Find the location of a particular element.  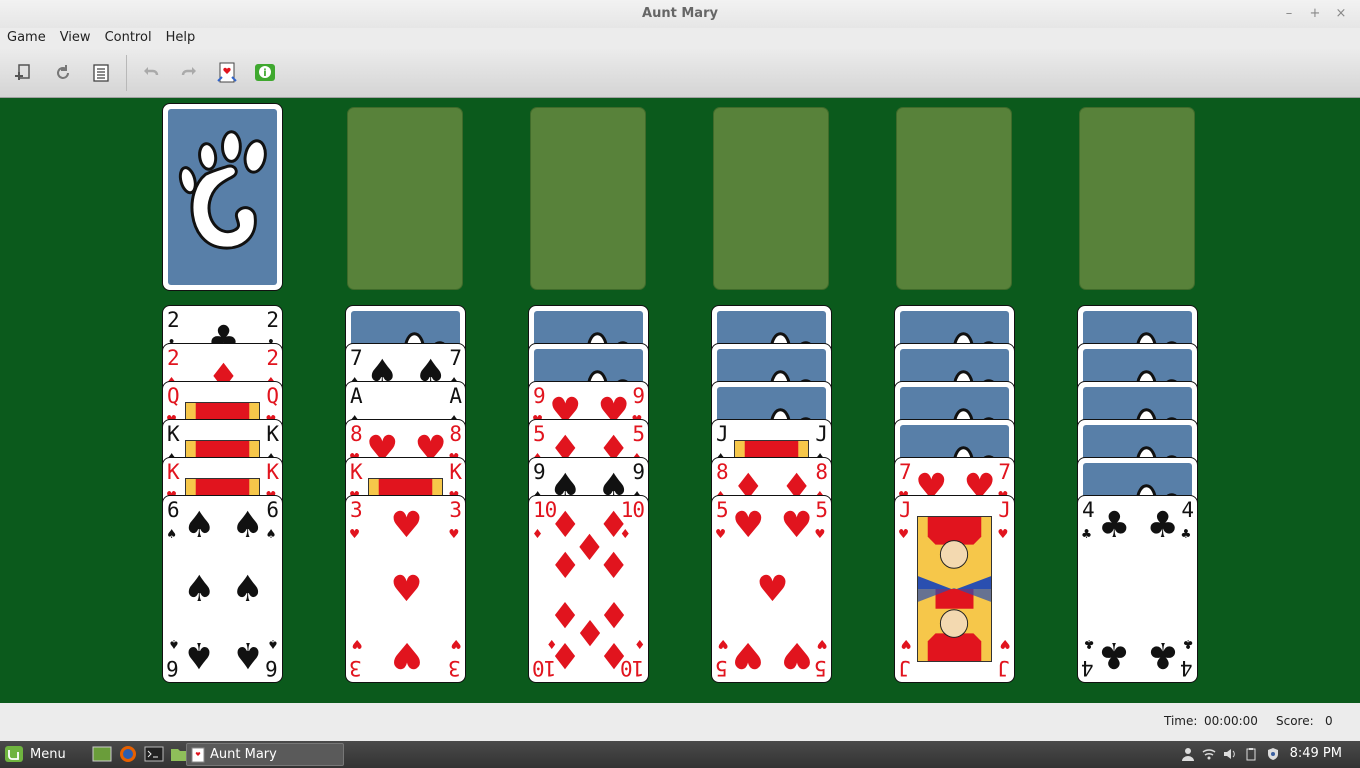

maximize-button: + is located at coordinates (1315, 14).